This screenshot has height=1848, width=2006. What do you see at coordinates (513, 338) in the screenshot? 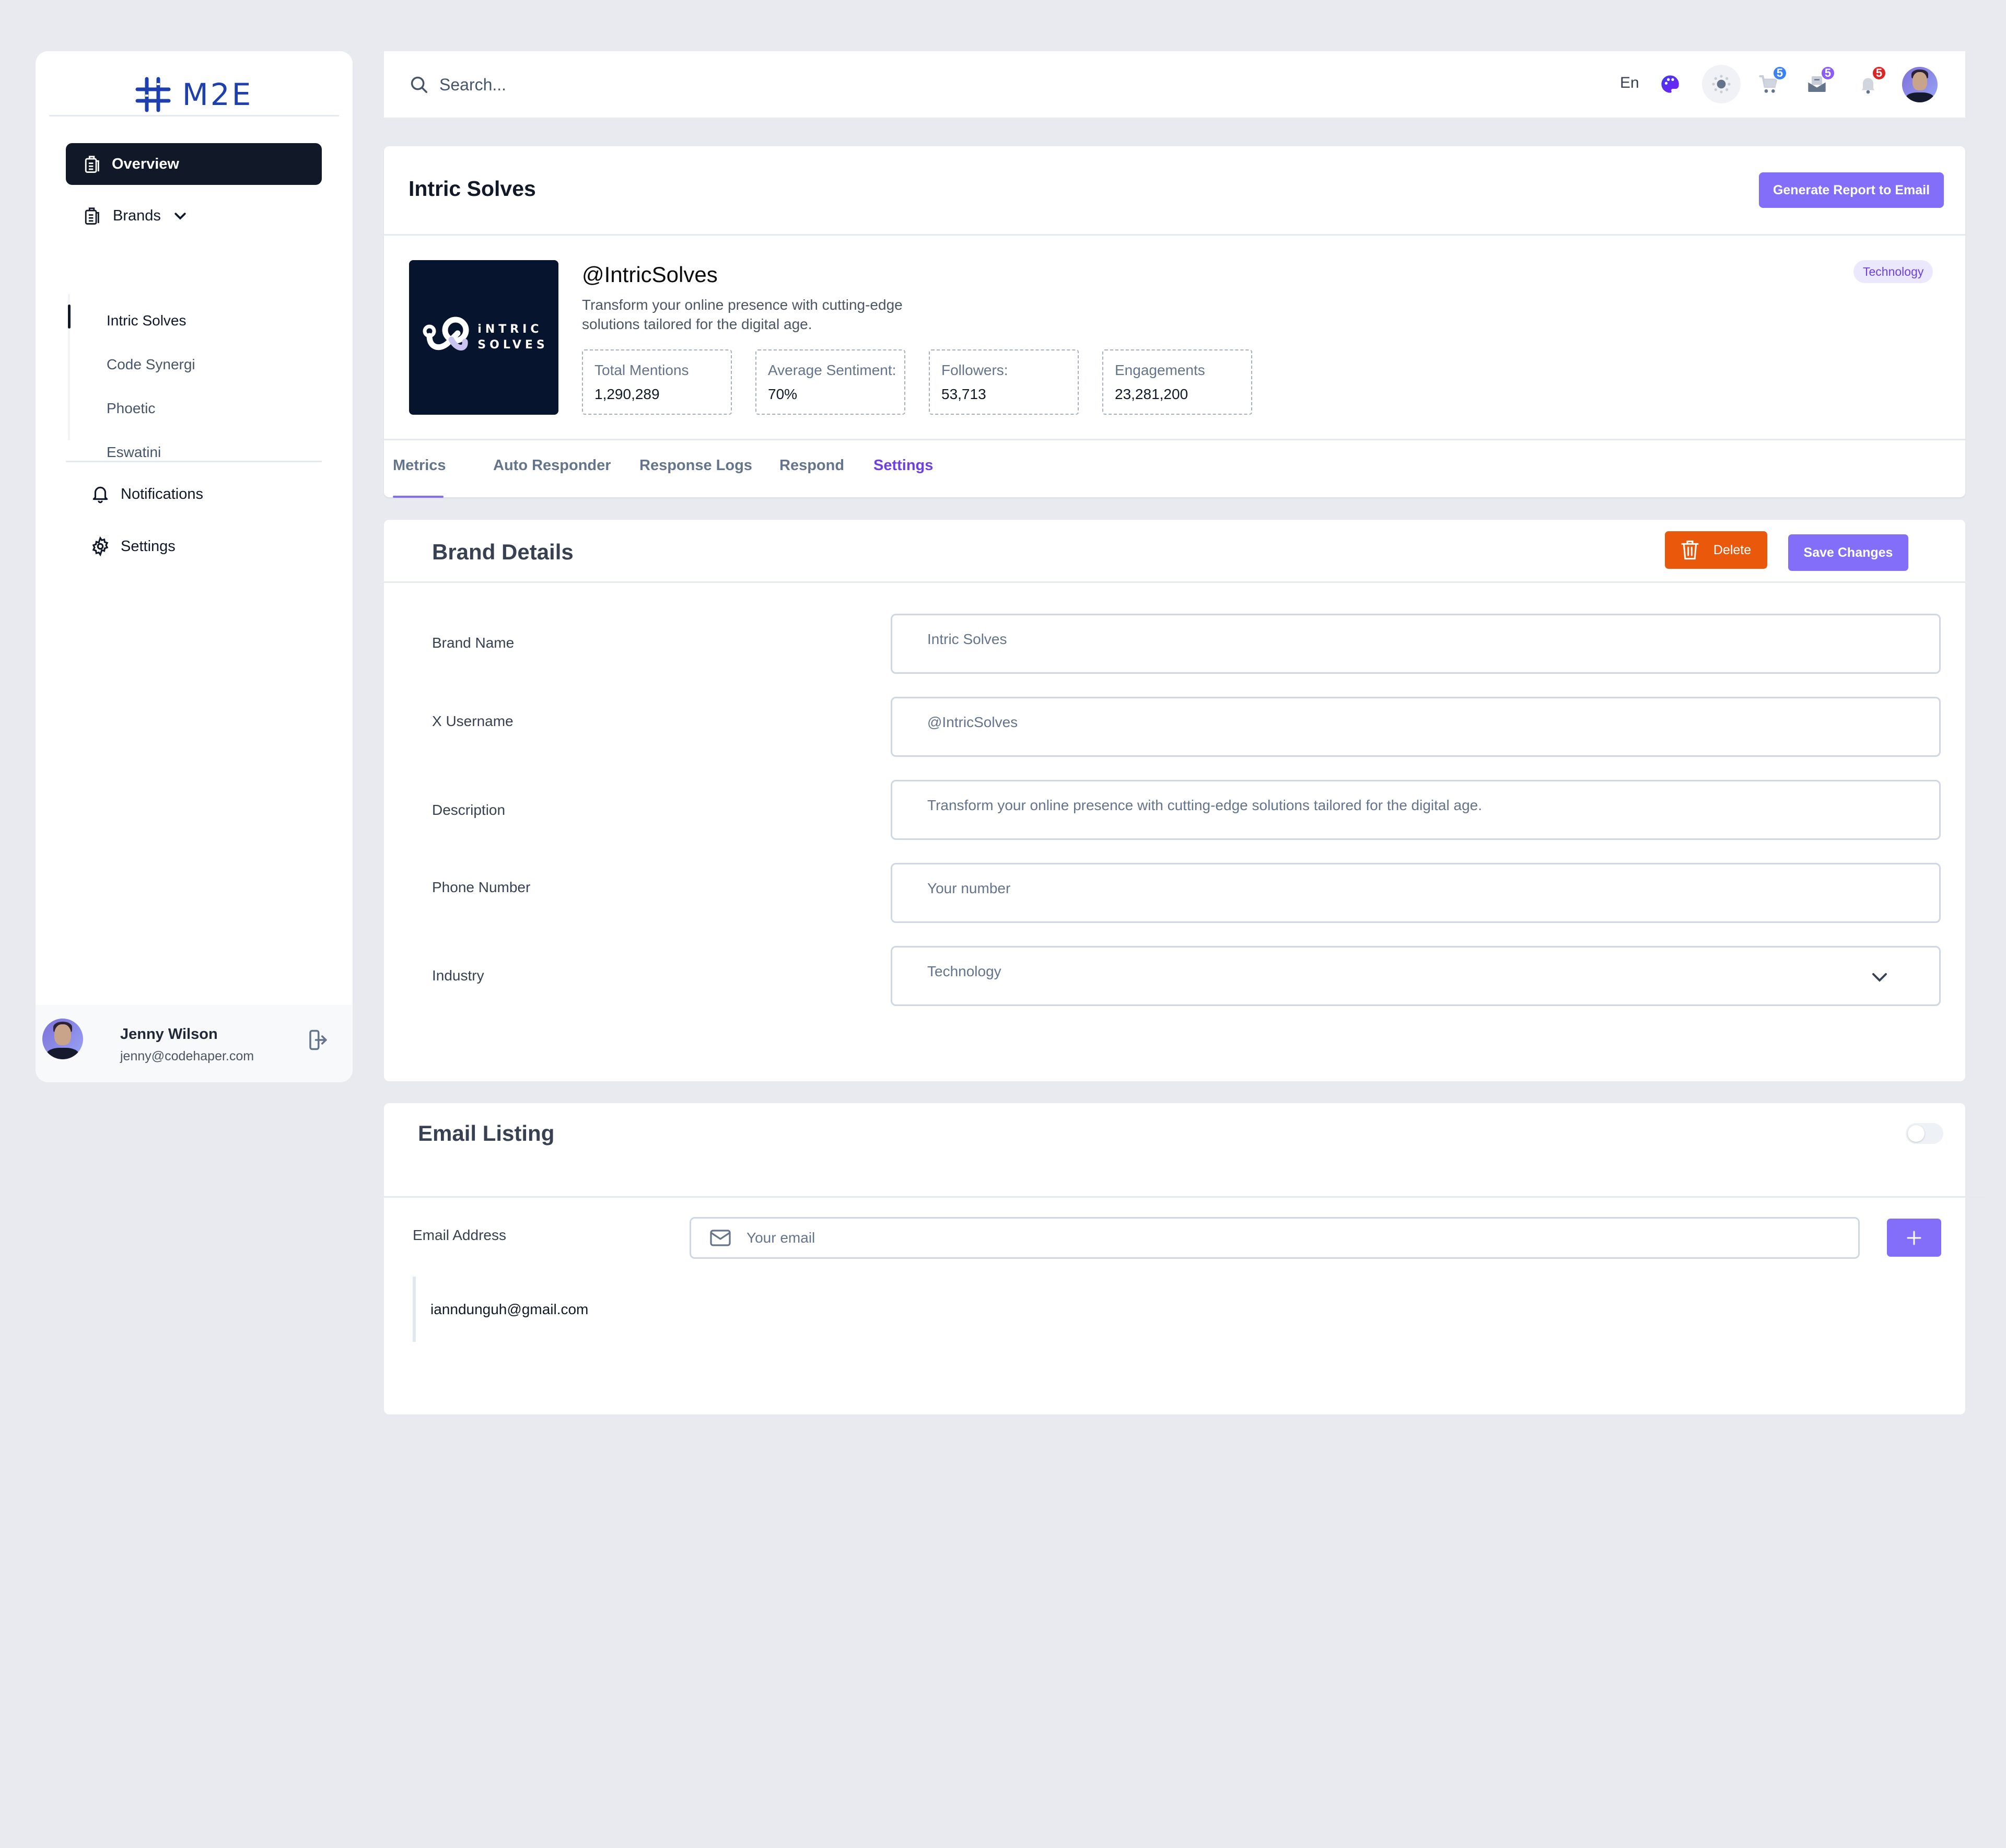
I see `brand-logo-text: iNTRIC SOLVES` at bounding box center [513, 338].